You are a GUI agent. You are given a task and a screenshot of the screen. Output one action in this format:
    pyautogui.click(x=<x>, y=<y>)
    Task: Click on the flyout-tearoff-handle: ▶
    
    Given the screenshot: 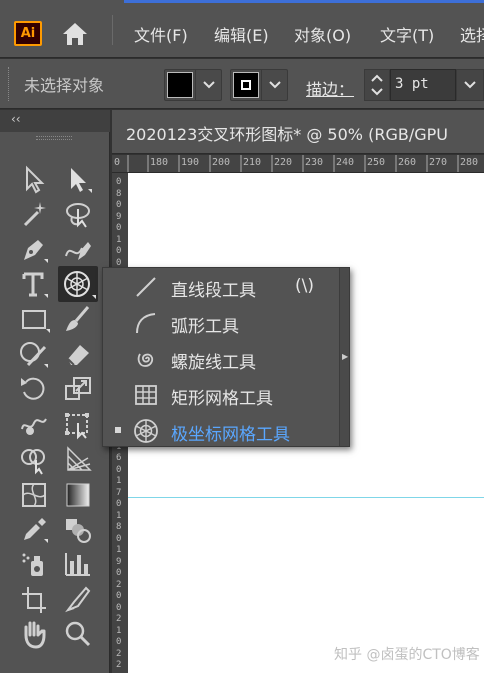 What is the action you would take?
    pyautogui.click(x=344, y=357)
    